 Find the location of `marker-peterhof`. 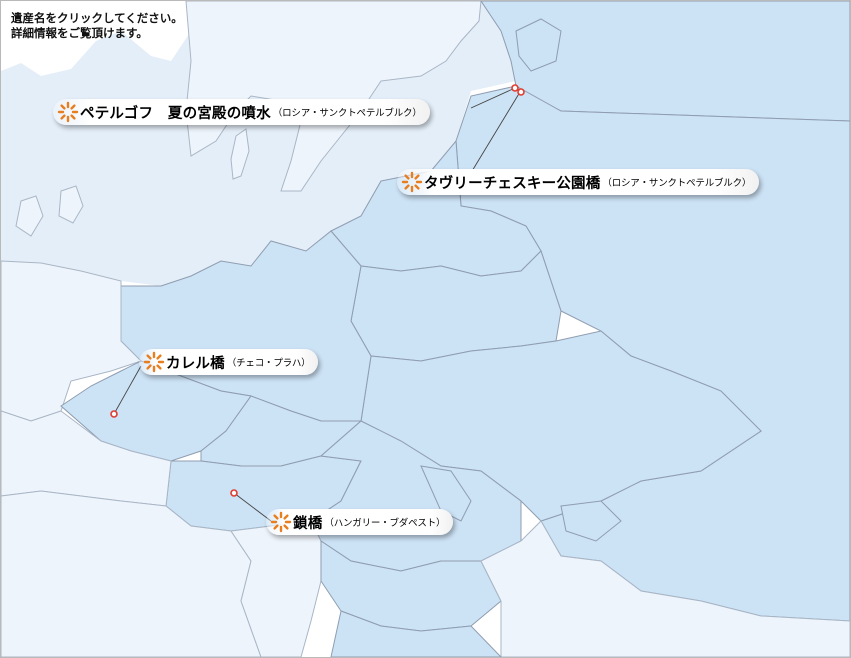

marker-peterhof is located at coordinates (515, 88).